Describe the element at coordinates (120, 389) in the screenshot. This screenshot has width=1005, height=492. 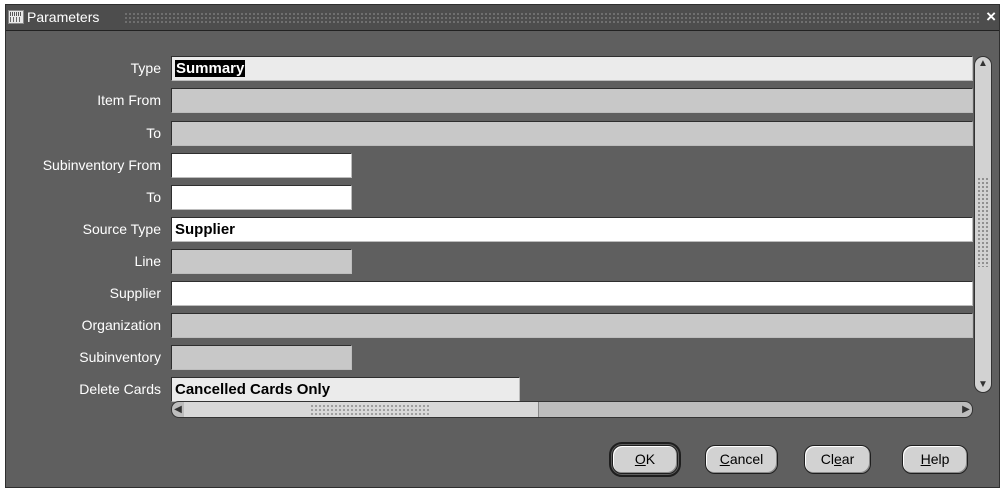
I see `label-delete-cards: Delete Cards` at that location.